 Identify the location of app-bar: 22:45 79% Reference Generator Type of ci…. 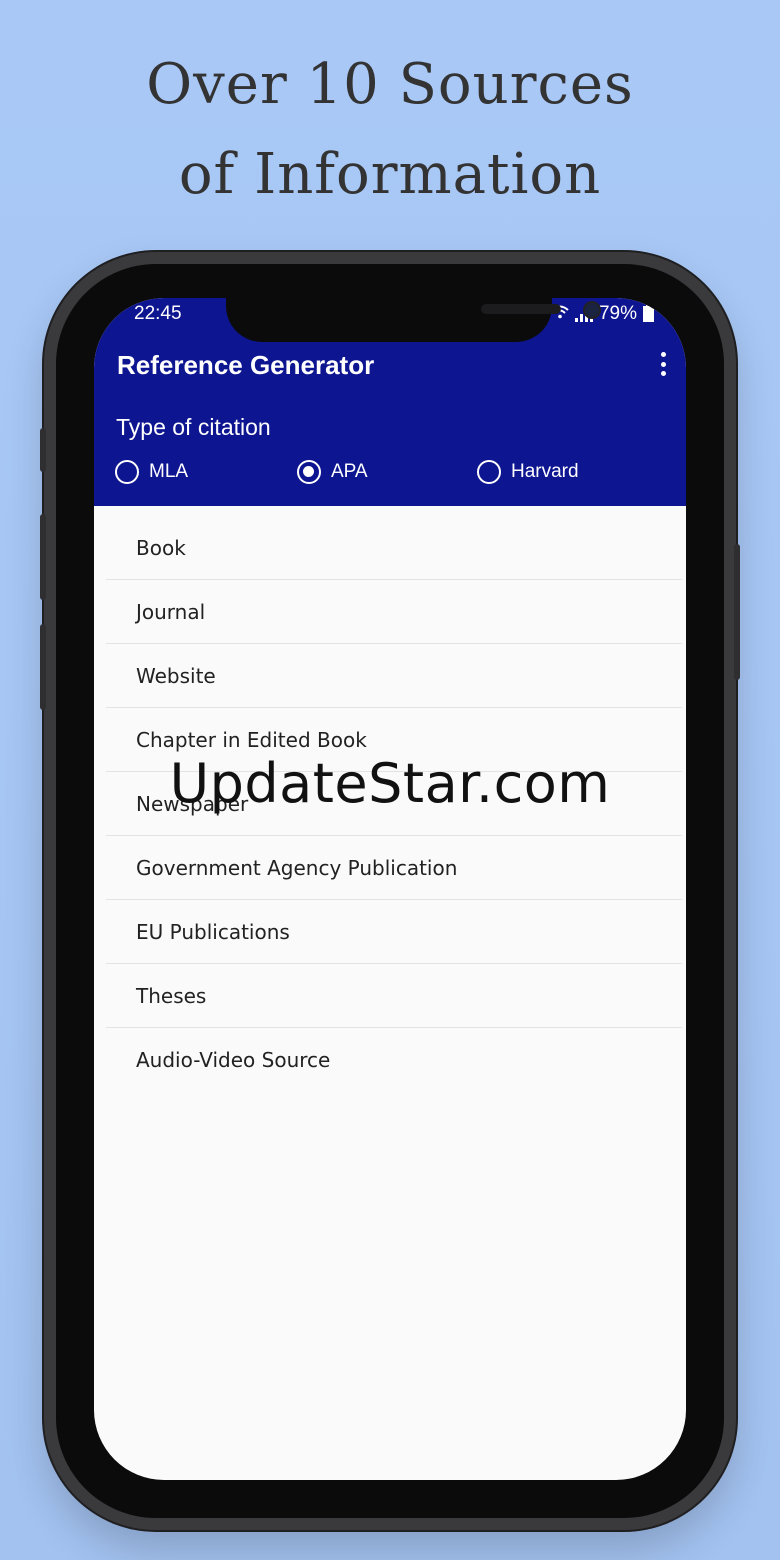
(390, 402).